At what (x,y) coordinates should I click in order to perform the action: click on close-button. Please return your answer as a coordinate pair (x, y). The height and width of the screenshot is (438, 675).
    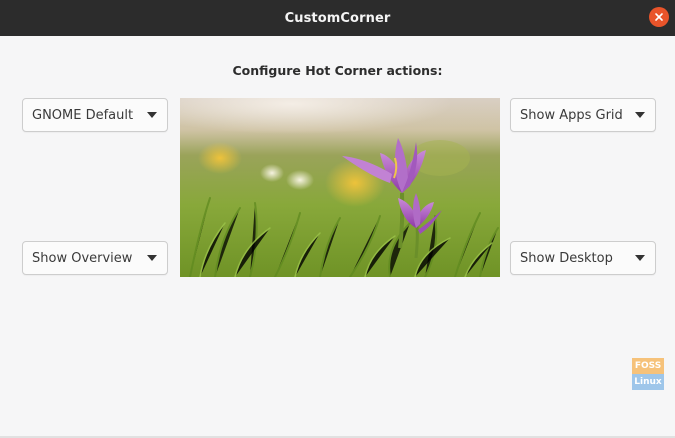
    Looking at the image, I should click on (659, 17).